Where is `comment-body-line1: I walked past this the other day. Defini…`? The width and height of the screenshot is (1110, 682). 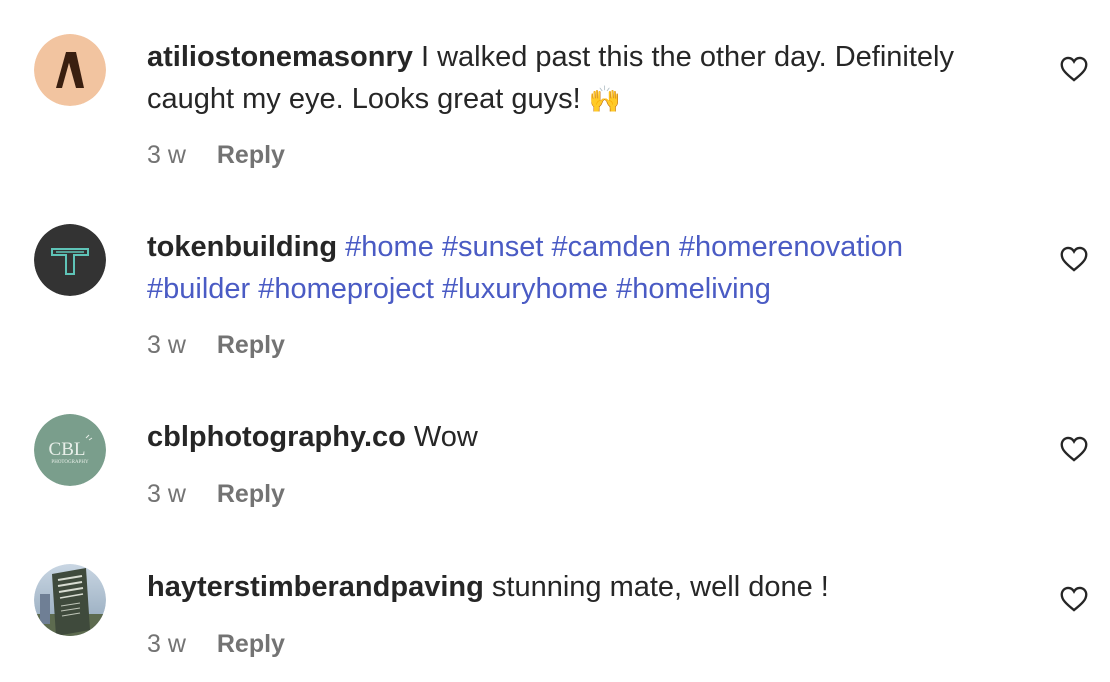
comment-body-line1: I walked past this the other day. Defini… is located at coordinates (687, 57).